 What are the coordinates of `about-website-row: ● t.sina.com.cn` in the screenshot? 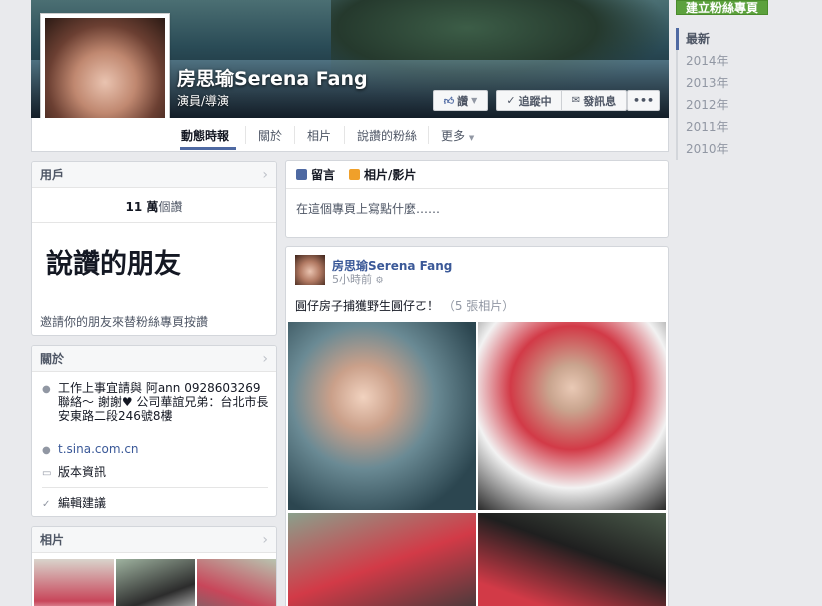 It's located at (90, 450).